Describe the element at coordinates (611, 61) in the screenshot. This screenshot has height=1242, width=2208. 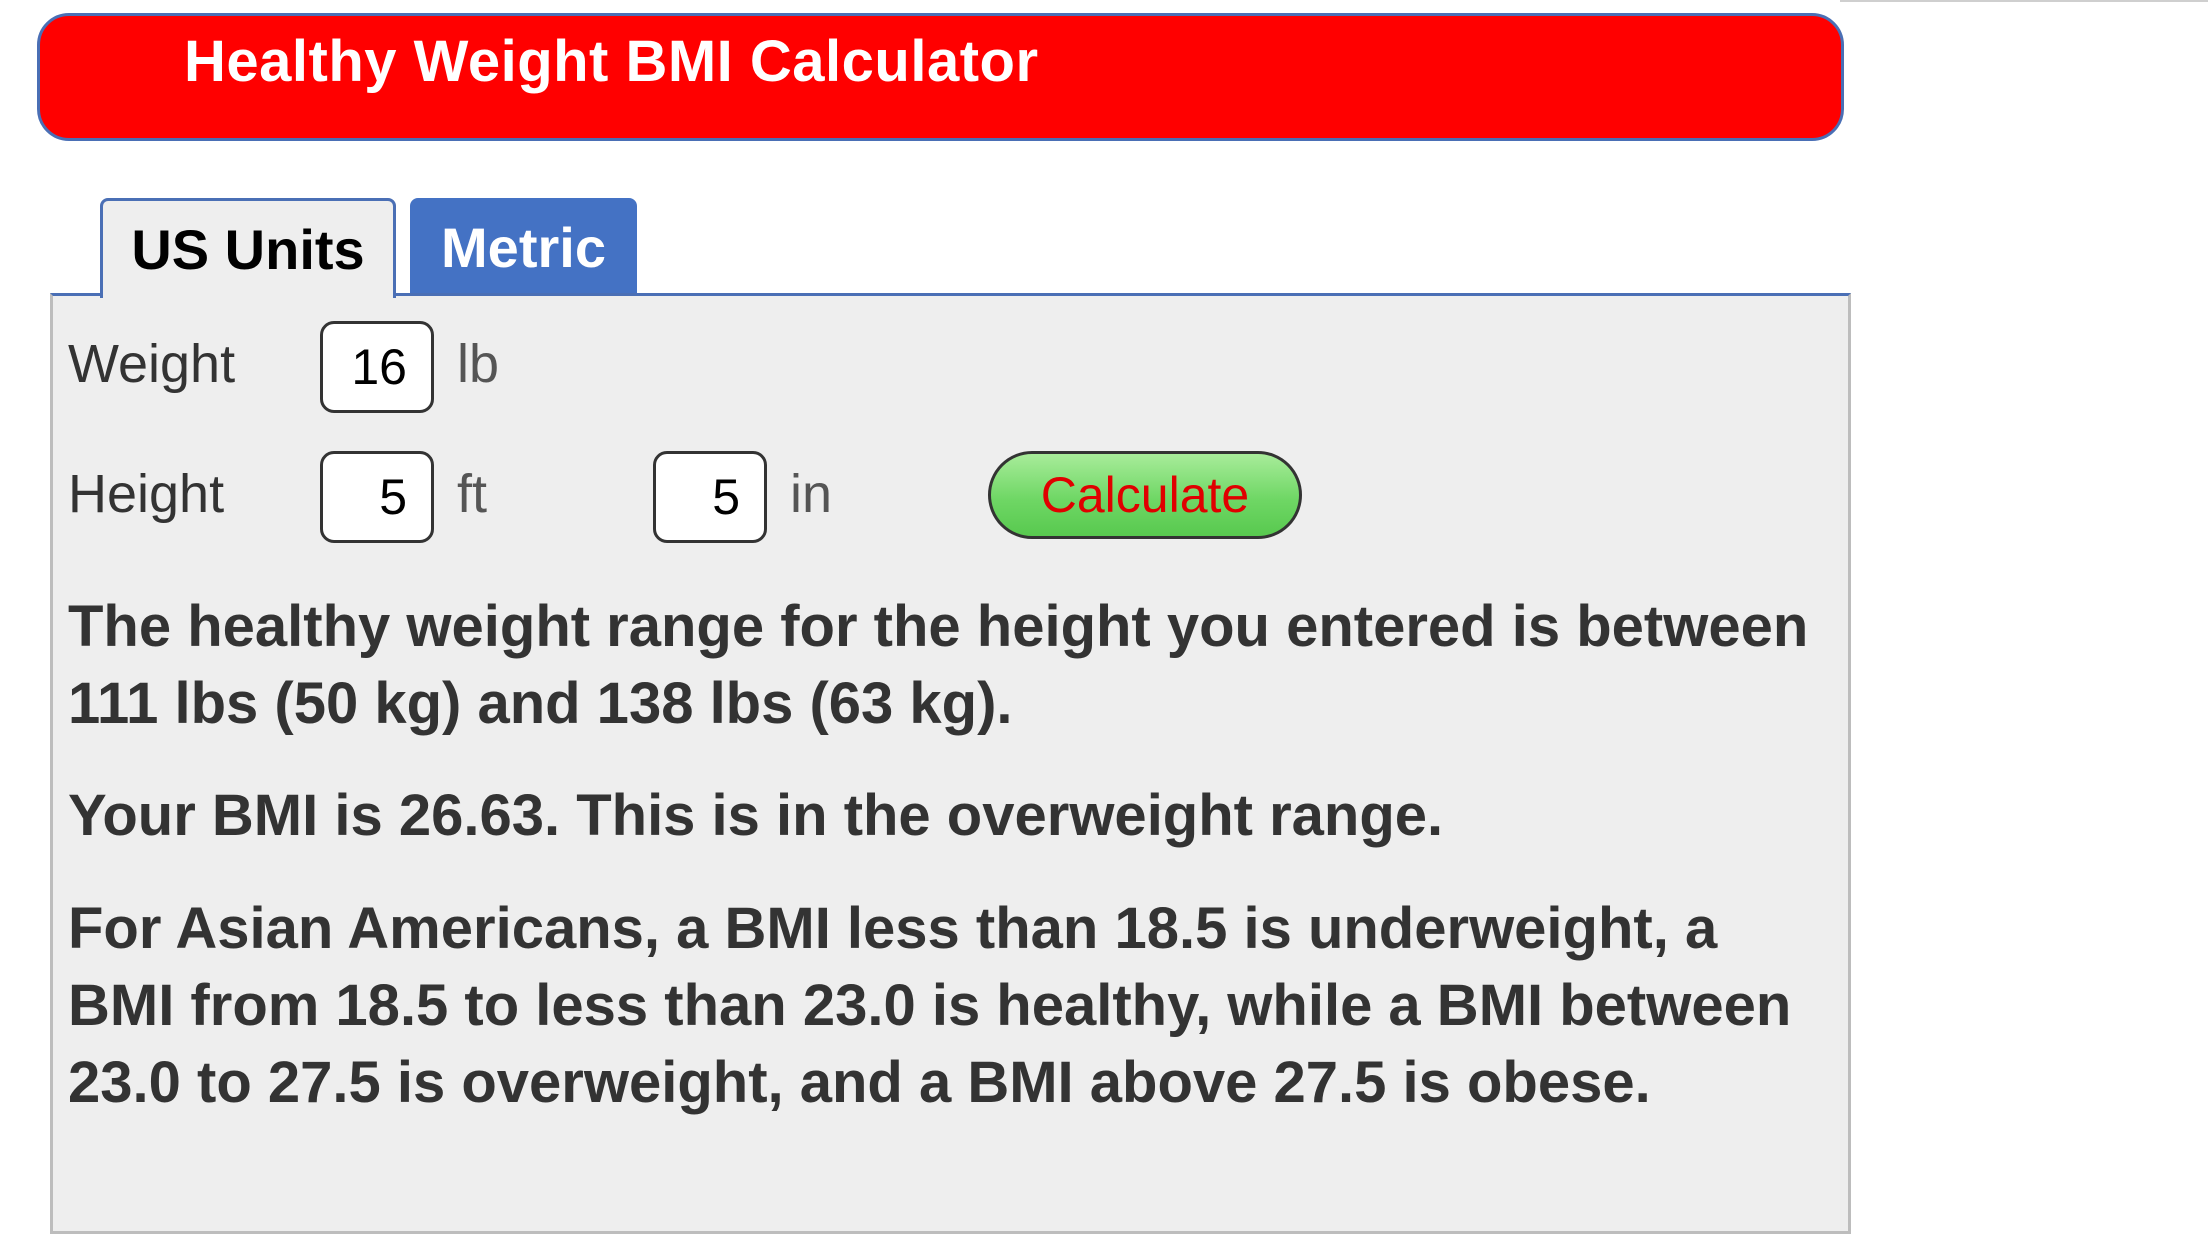
I see `page-title: Healthy Weight BMI Calculator` at that location.